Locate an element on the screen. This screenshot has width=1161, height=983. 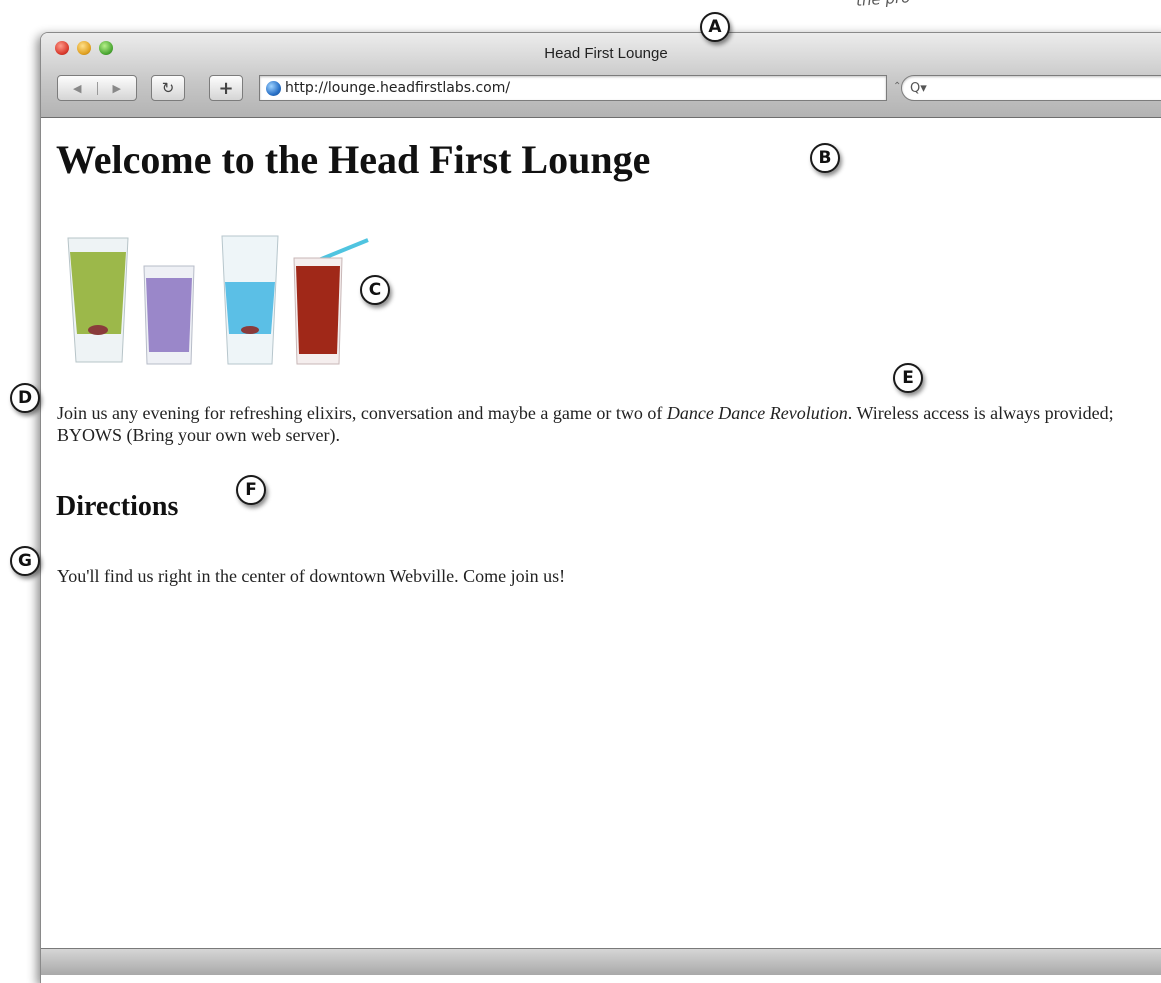
red-drink-liquid is located at coordinates (318, 310).